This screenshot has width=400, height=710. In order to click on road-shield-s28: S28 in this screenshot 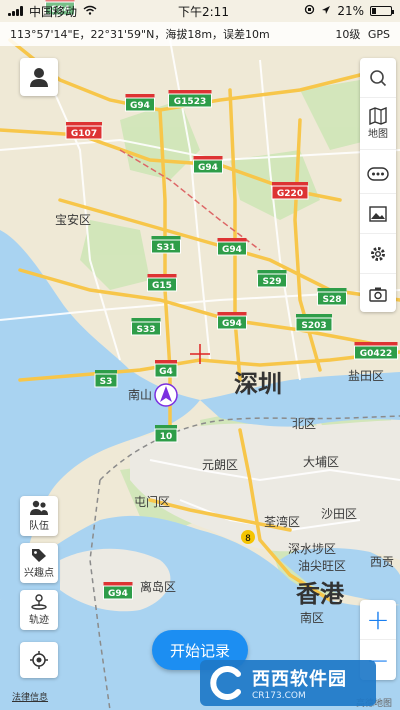, I will do `click(332, 297)`.